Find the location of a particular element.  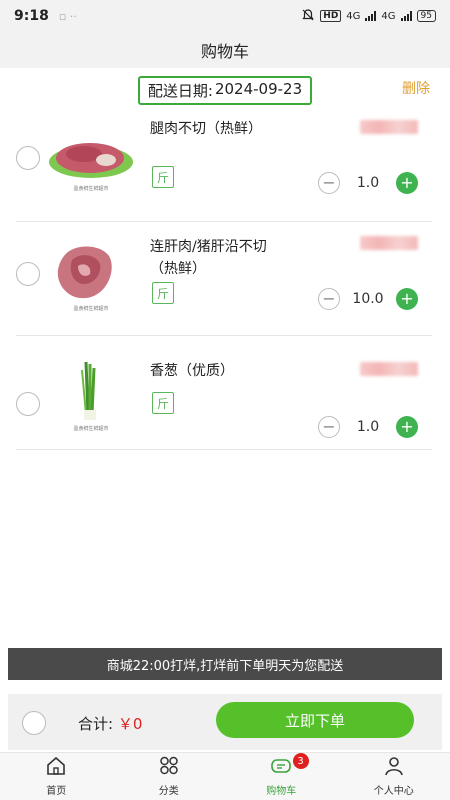

tab-category: 分类 is located at coordinates (169, 776).